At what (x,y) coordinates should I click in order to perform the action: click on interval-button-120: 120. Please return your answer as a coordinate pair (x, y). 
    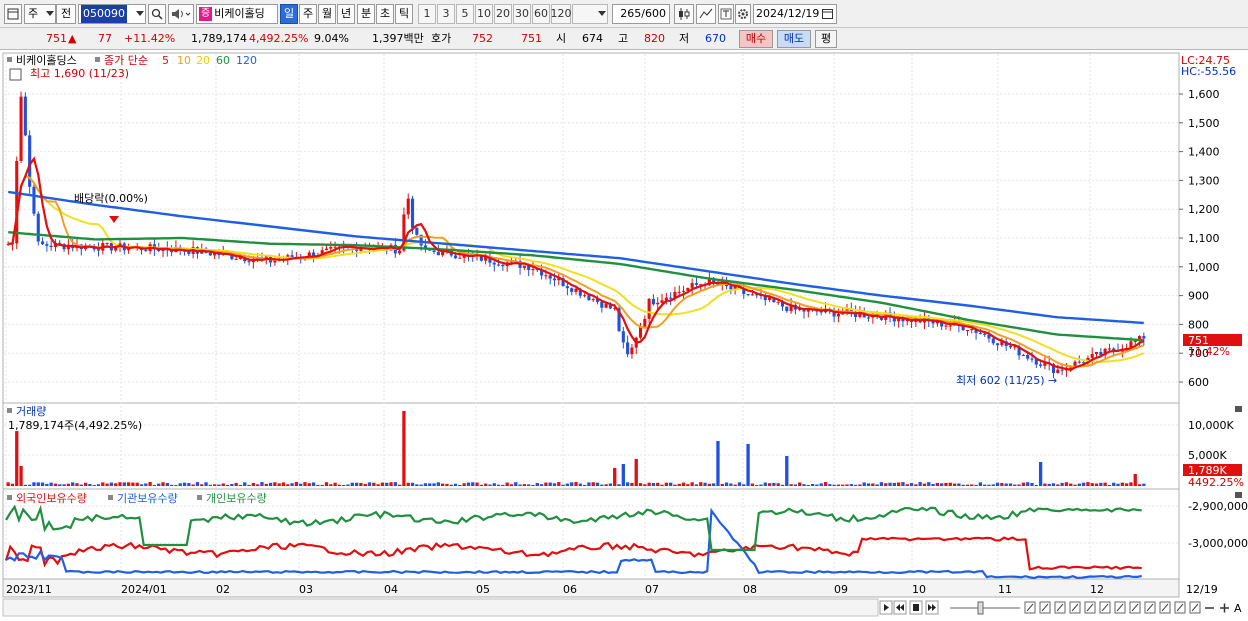
    Looking at the image, I should click on (561, 14).